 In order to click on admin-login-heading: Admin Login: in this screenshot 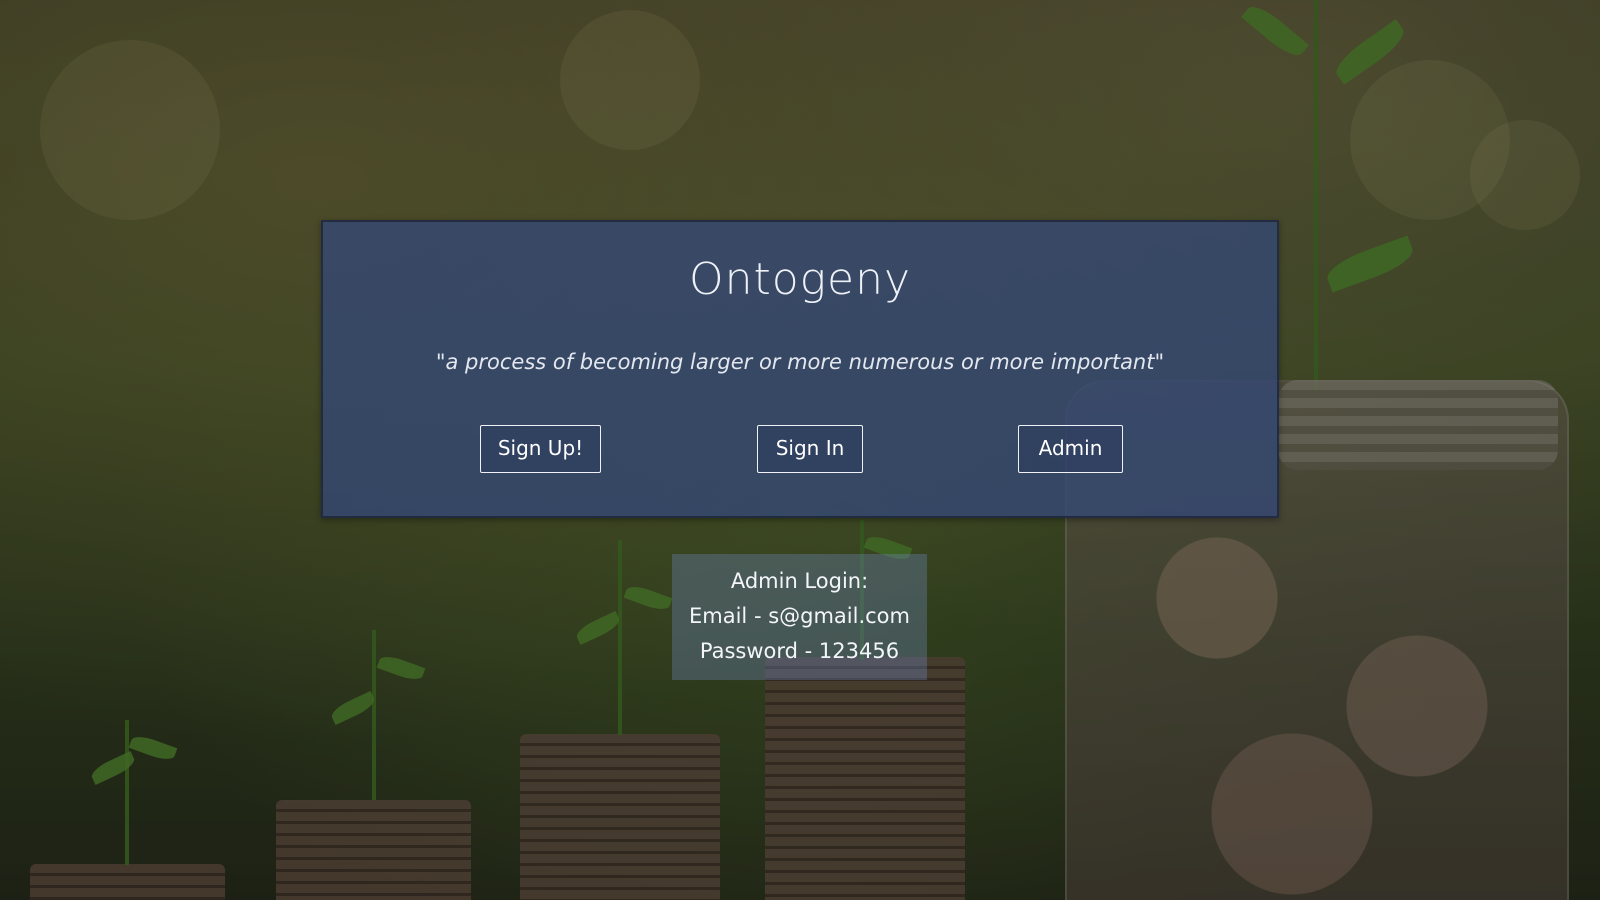, I will do `click(799, 581)`.